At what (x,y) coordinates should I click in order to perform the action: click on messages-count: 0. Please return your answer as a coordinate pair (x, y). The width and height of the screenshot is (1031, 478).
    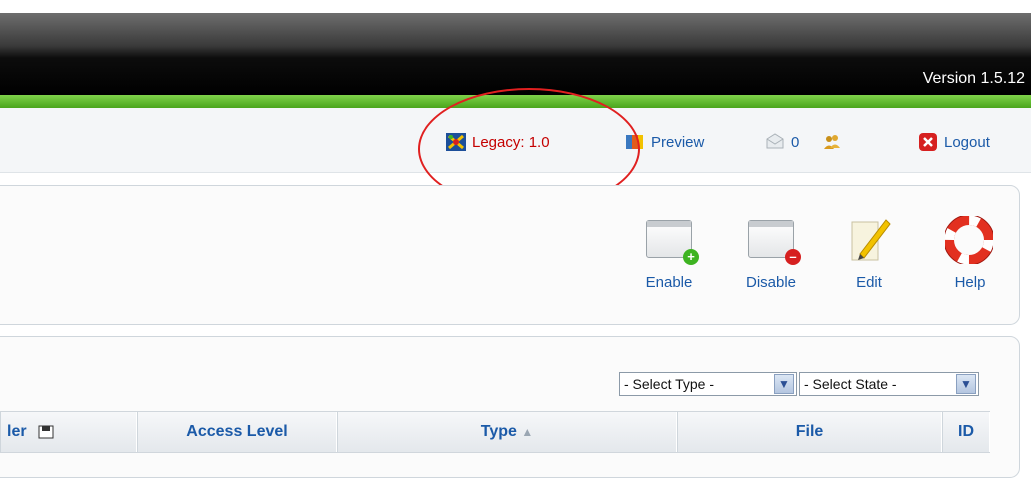
    Looking at the image, I should click on (795, 142).